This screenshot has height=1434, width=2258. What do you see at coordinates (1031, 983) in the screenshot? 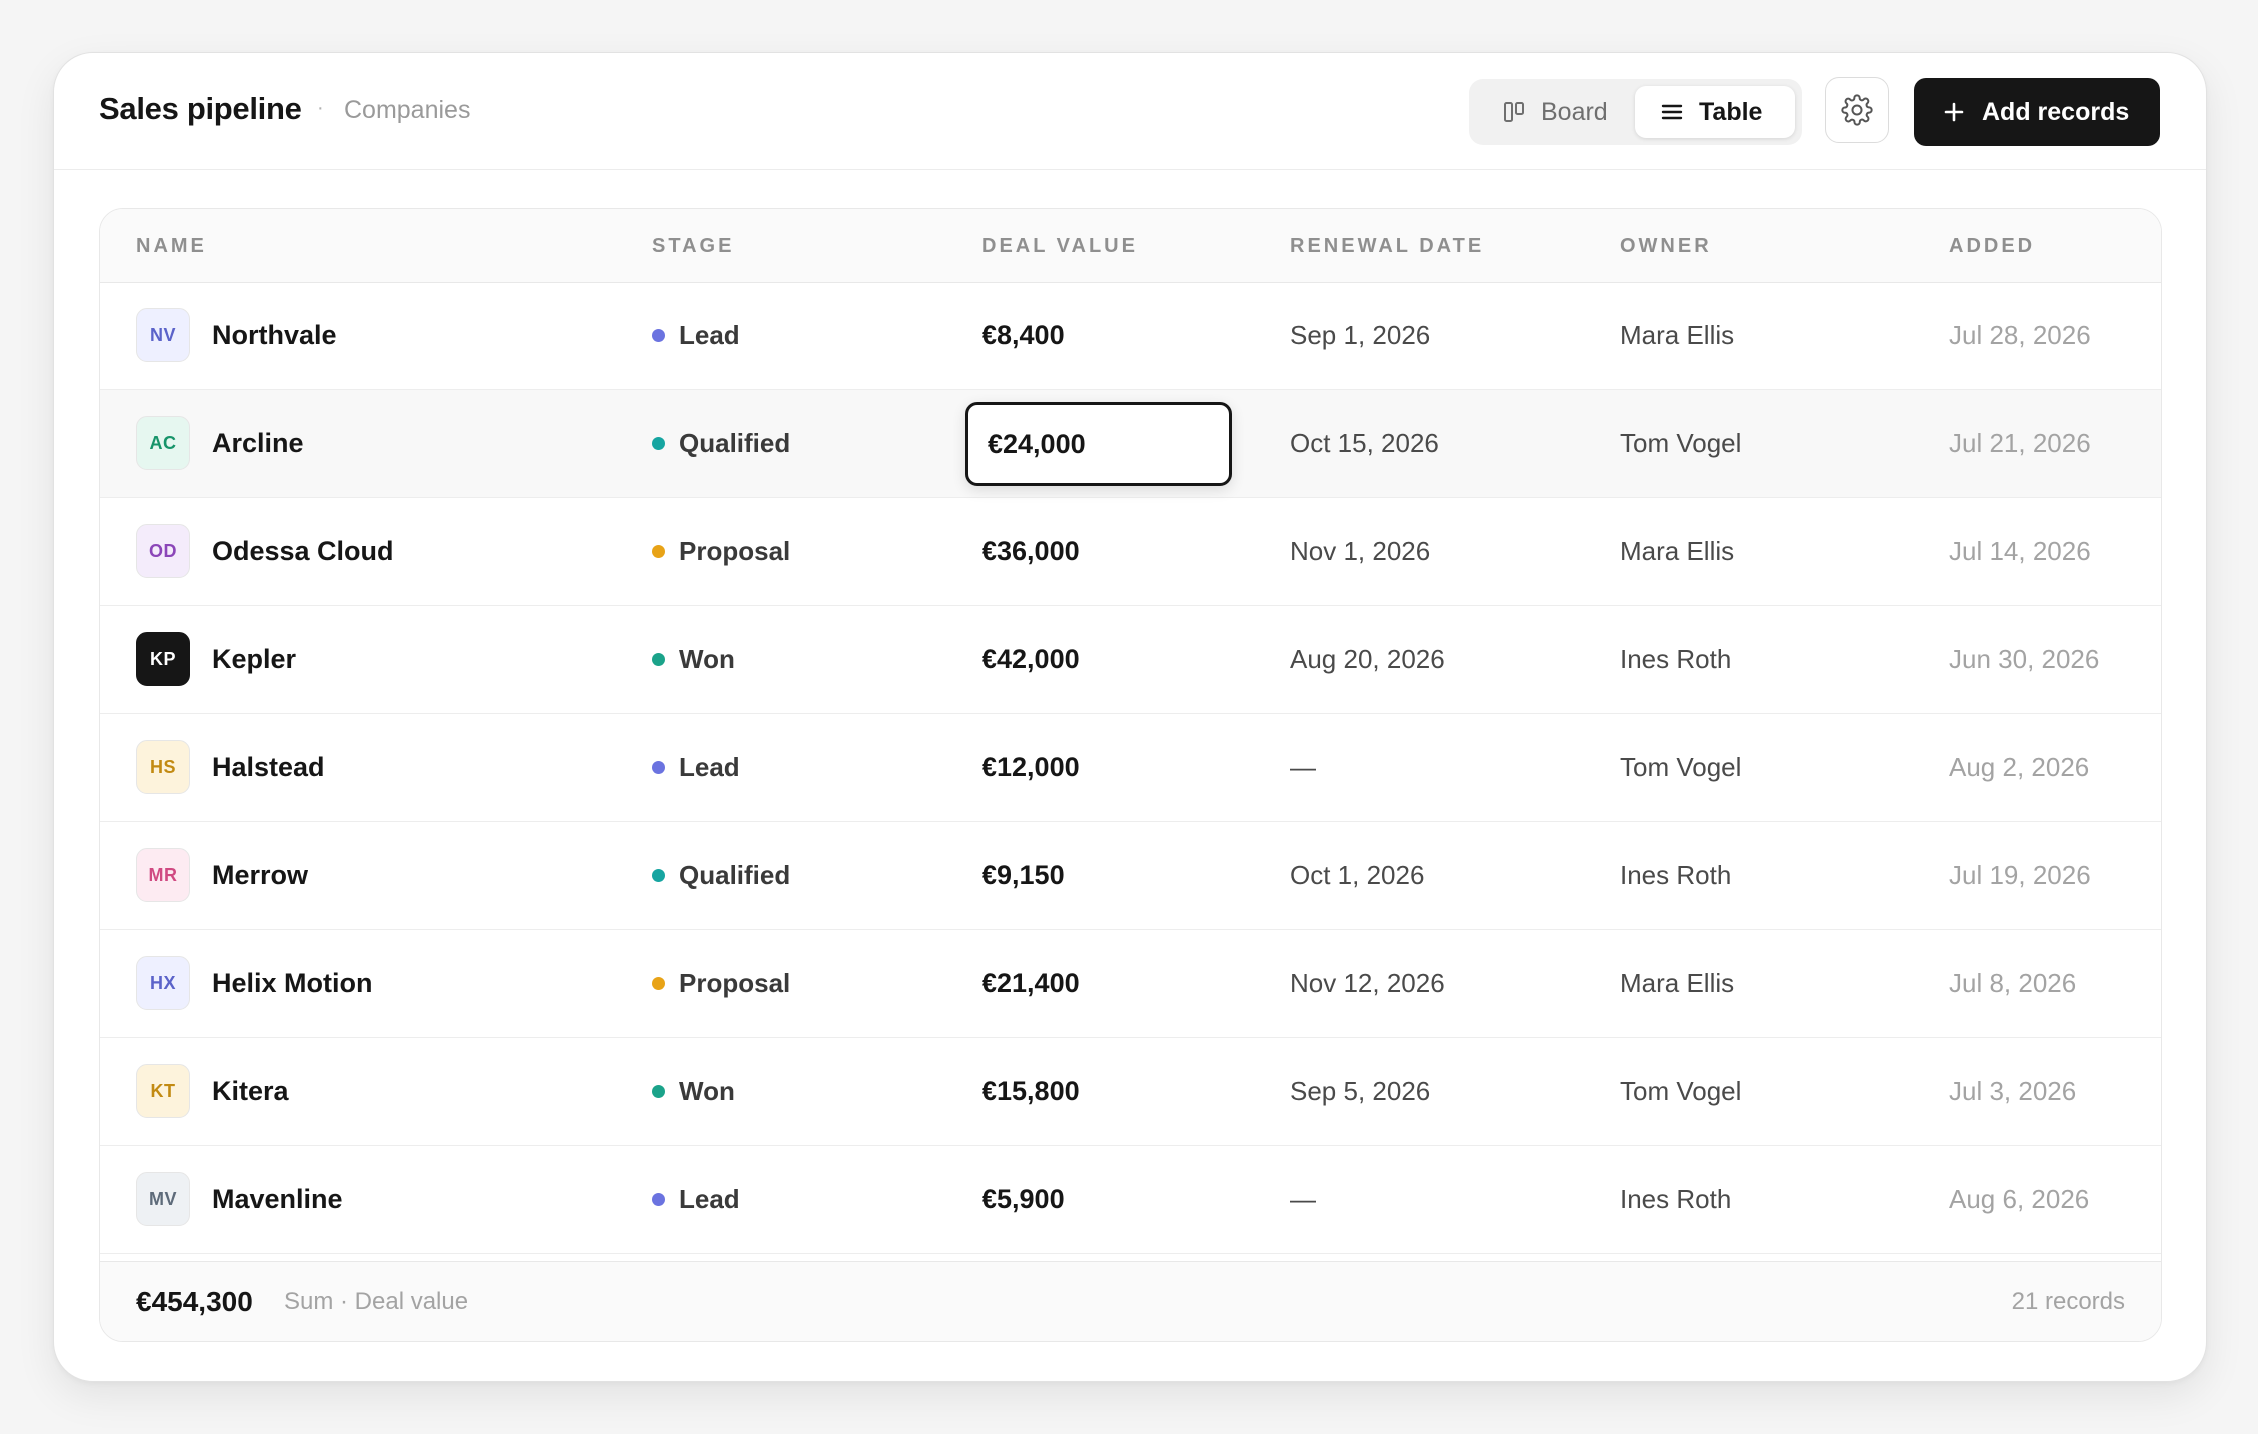
I see `deal-value-cell: €21,400` at bounding box center [1031, 983].